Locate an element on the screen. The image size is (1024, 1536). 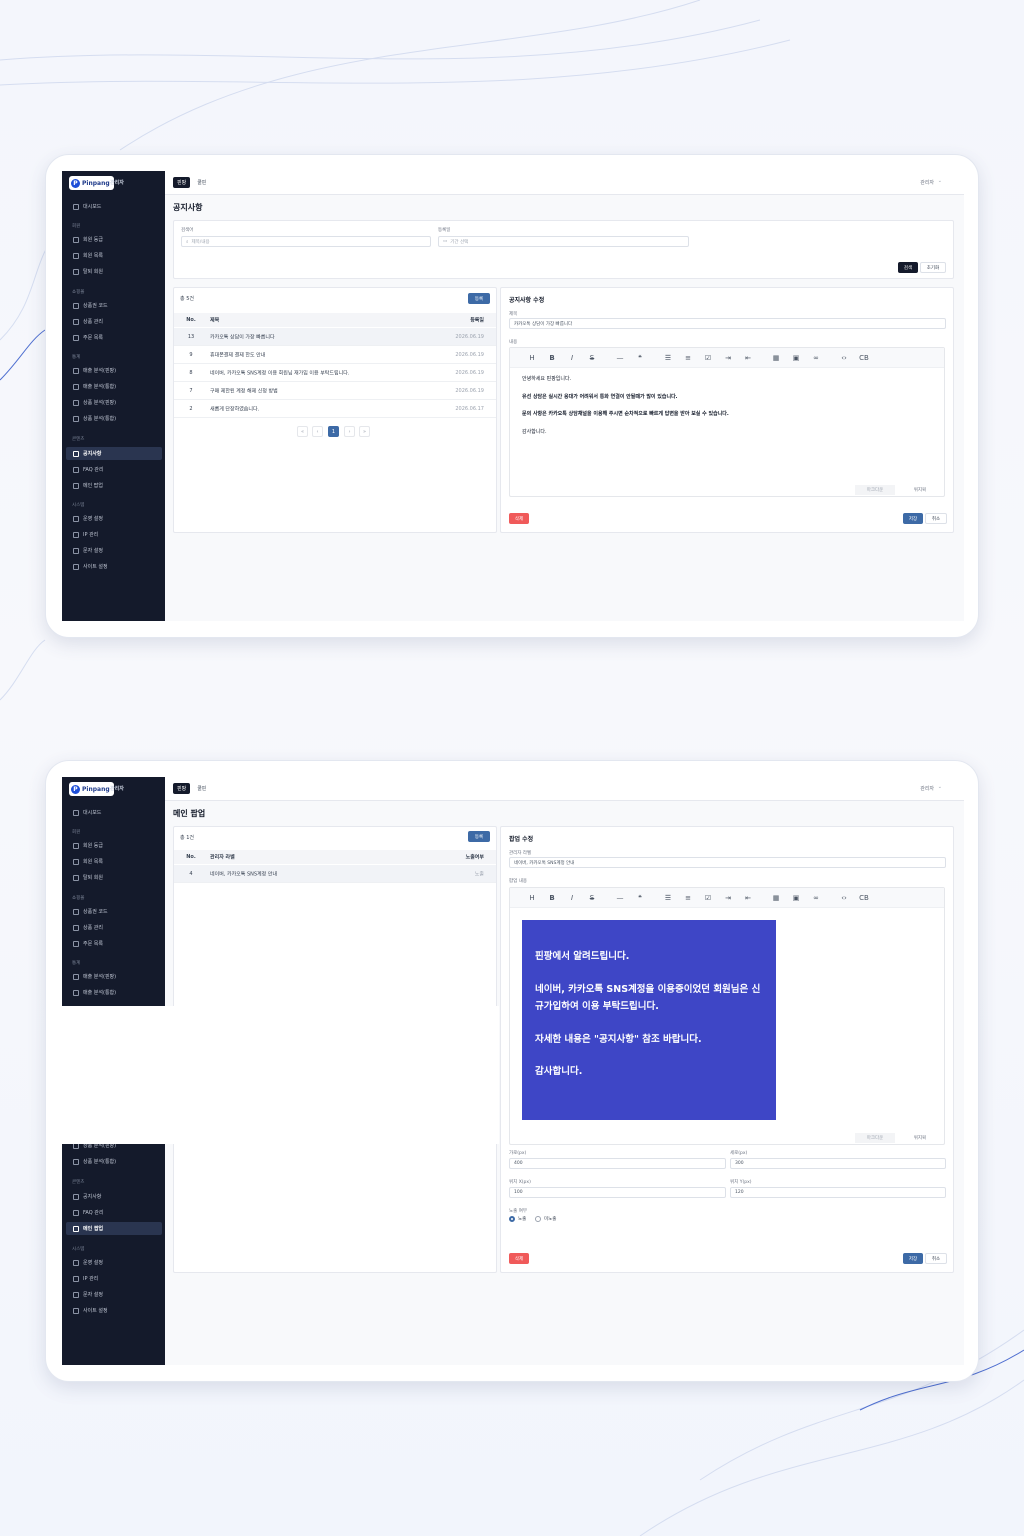
height-input: 300 is located at coordinates (838, 1163).